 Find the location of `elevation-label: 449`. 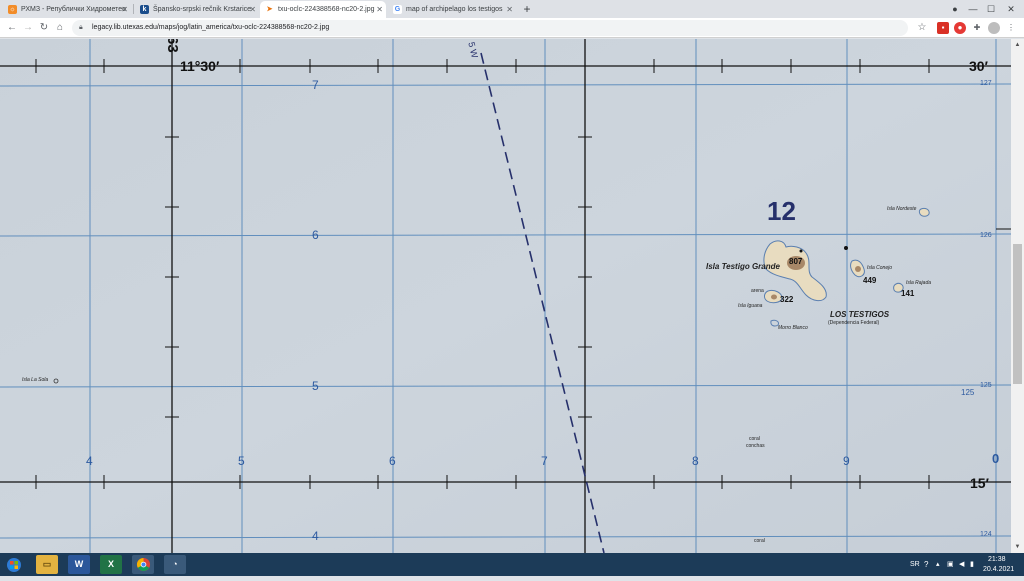

elevation-label: 449 is located at coordinates (870, 280).